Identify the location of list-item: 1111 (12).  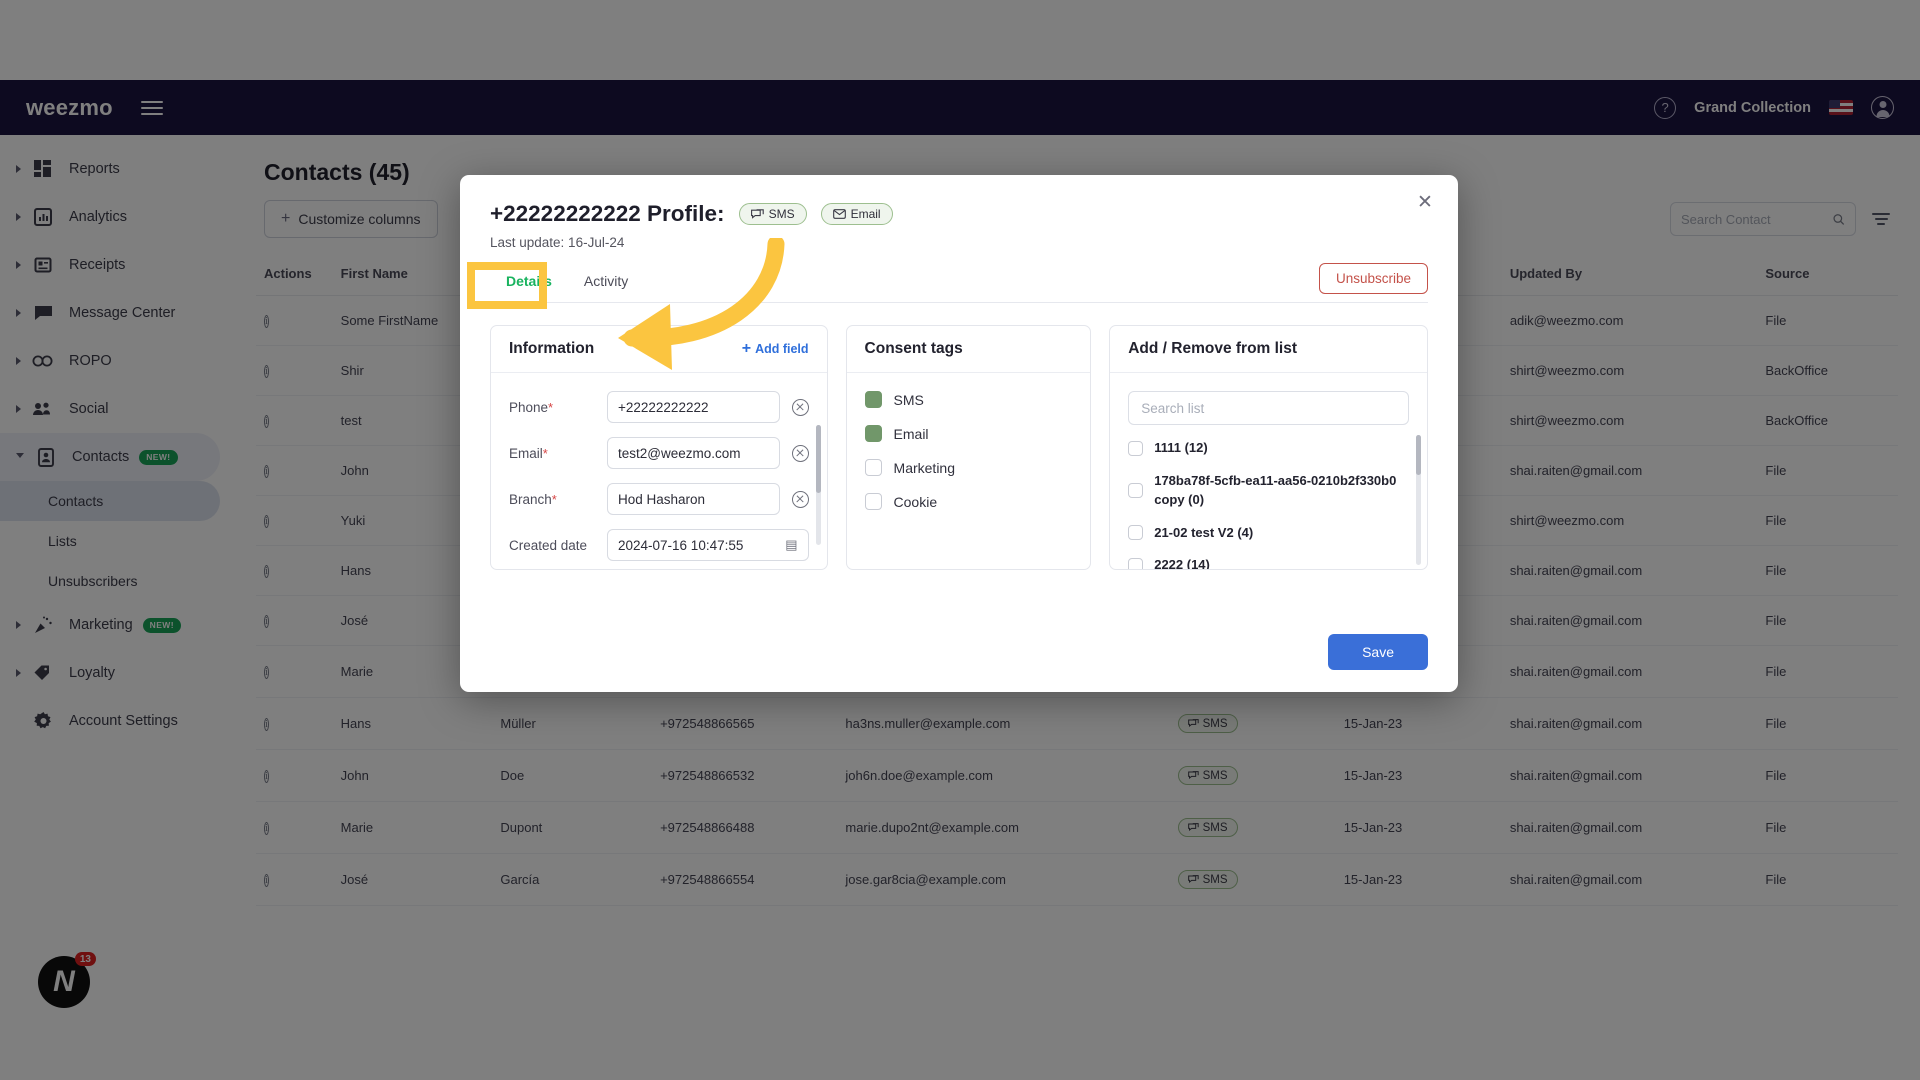
(1268, 448).